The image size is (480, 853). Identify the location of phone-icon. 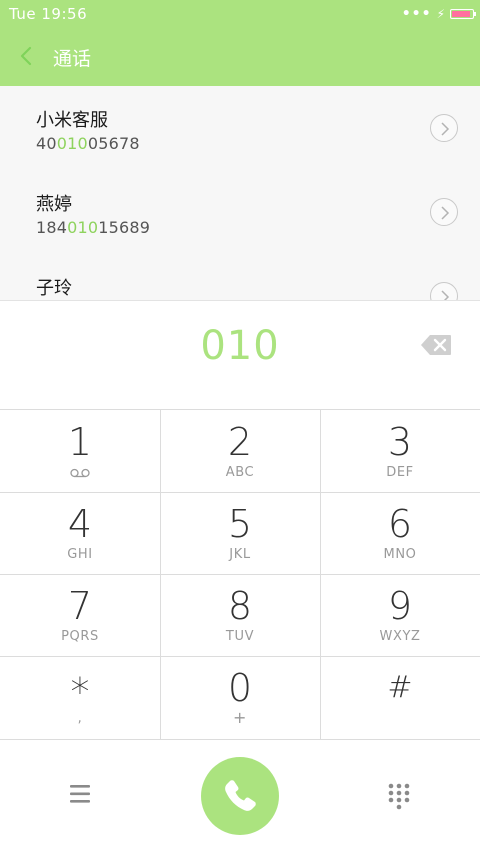
(240, 795).